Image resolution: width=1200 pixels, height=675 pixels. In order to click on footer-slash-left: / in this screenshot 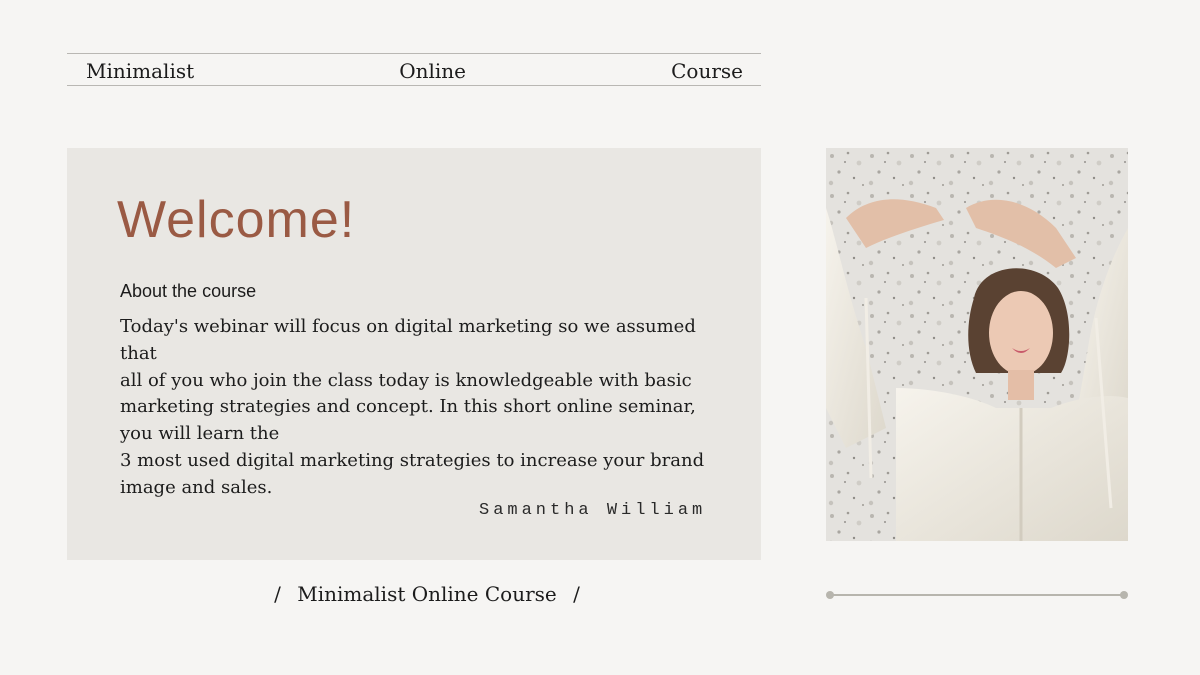, I will do `click(277, 594)`.